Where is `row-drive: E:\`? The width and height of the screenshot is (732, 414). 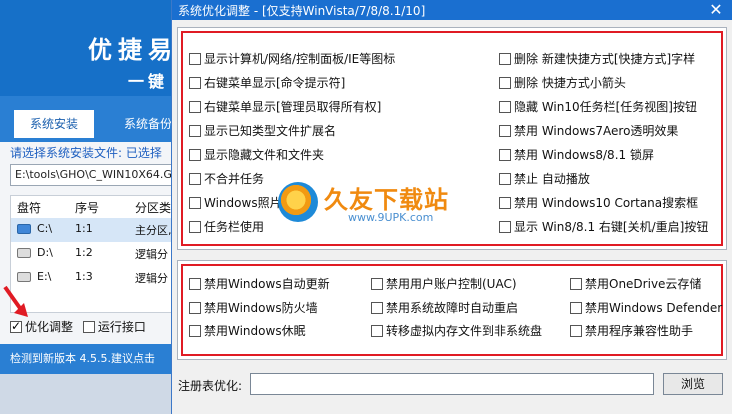
row-drive: E:\ is located at coordinates (44, 276).